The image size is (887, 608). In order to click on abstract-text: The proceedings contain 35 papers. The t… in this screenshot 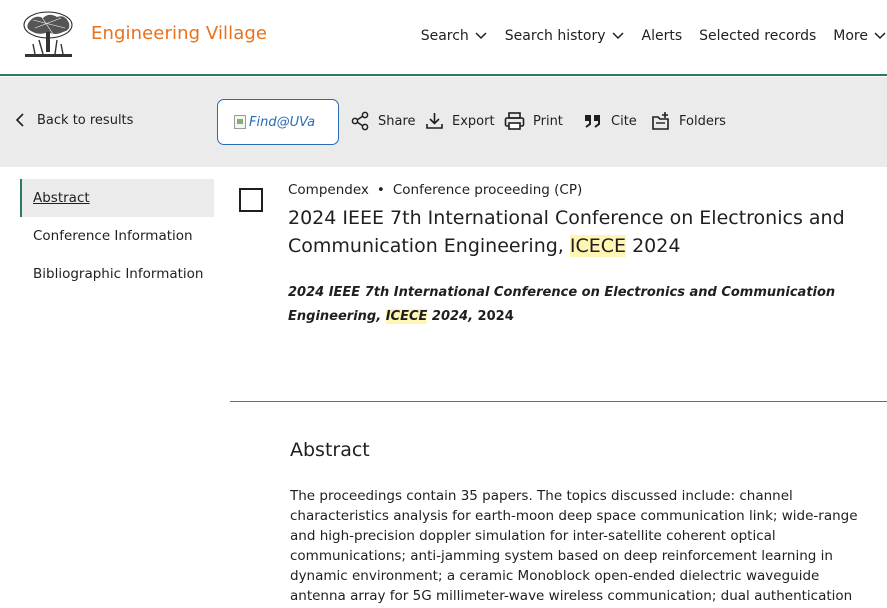, I will do `click(574, 546)`.